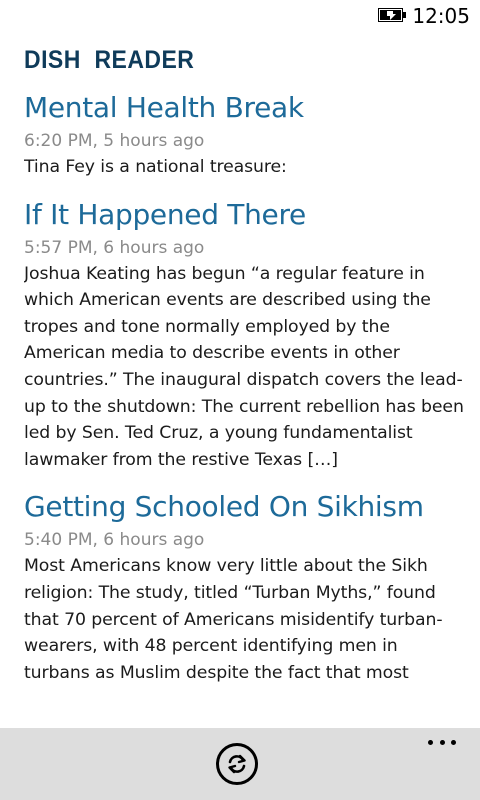 This screenshot has width=480, height=800. What do you see at coordinates (114, 540) in the screenshot?
I see `article-timestamp: 5:40 PM, 6 hours ago` at bounding box center [114, 540].